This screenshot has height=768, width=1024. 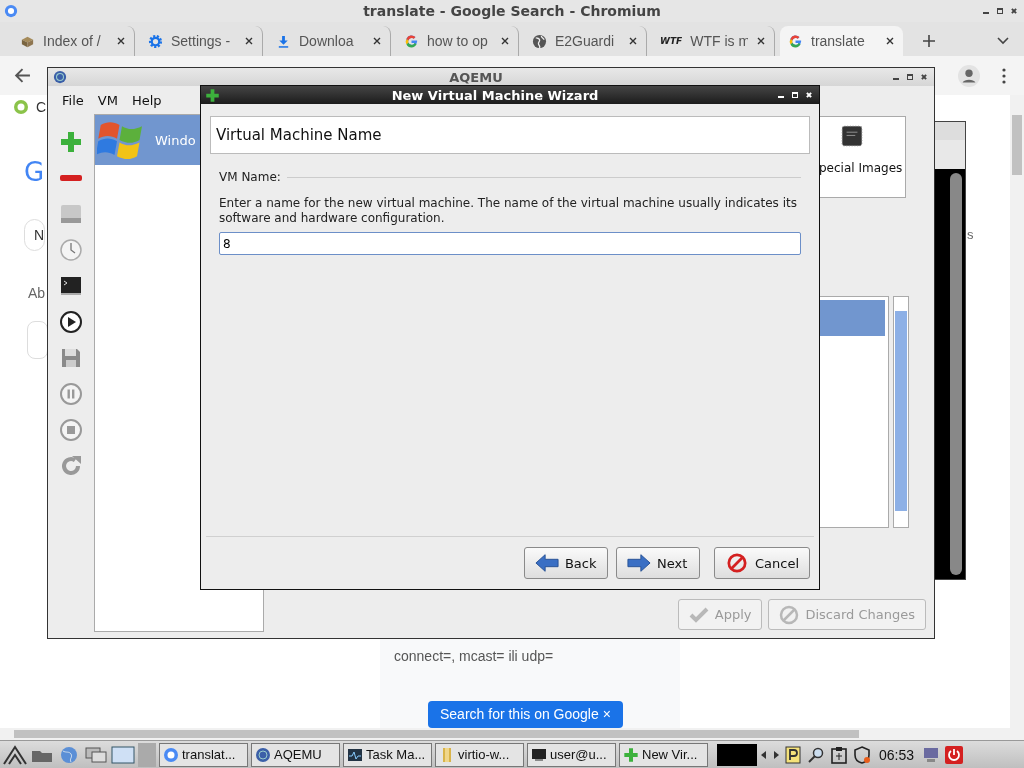 I want to click on back-arrow-icon, so click(x=22, y=75).